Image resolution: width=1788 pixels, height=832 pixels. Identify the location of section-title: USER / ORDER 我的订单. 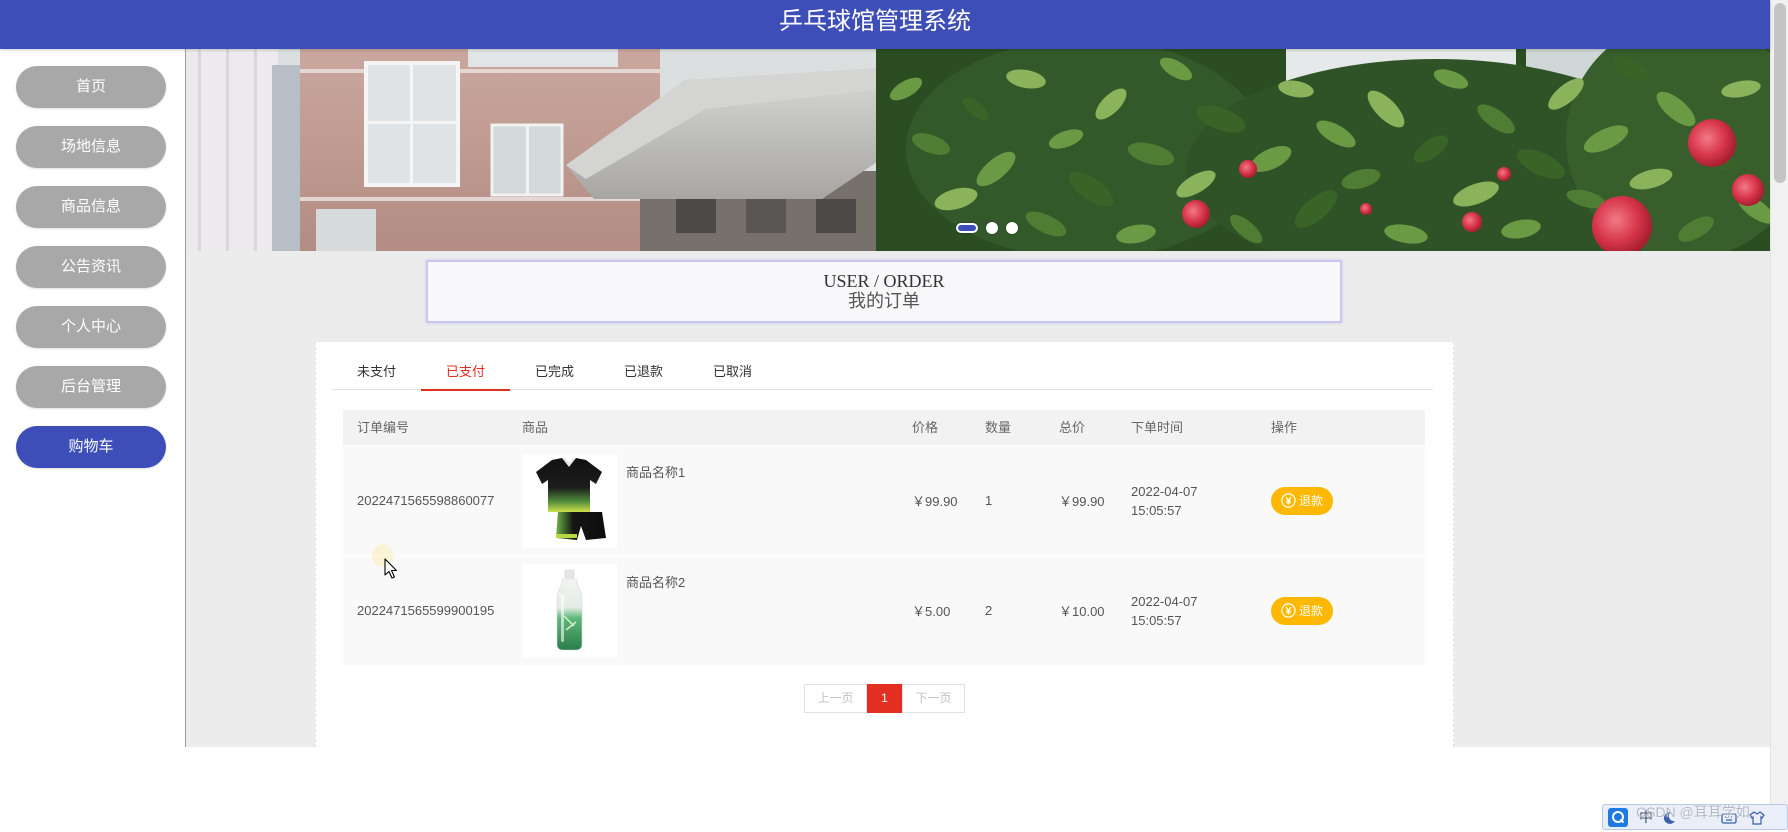
(884, 291).